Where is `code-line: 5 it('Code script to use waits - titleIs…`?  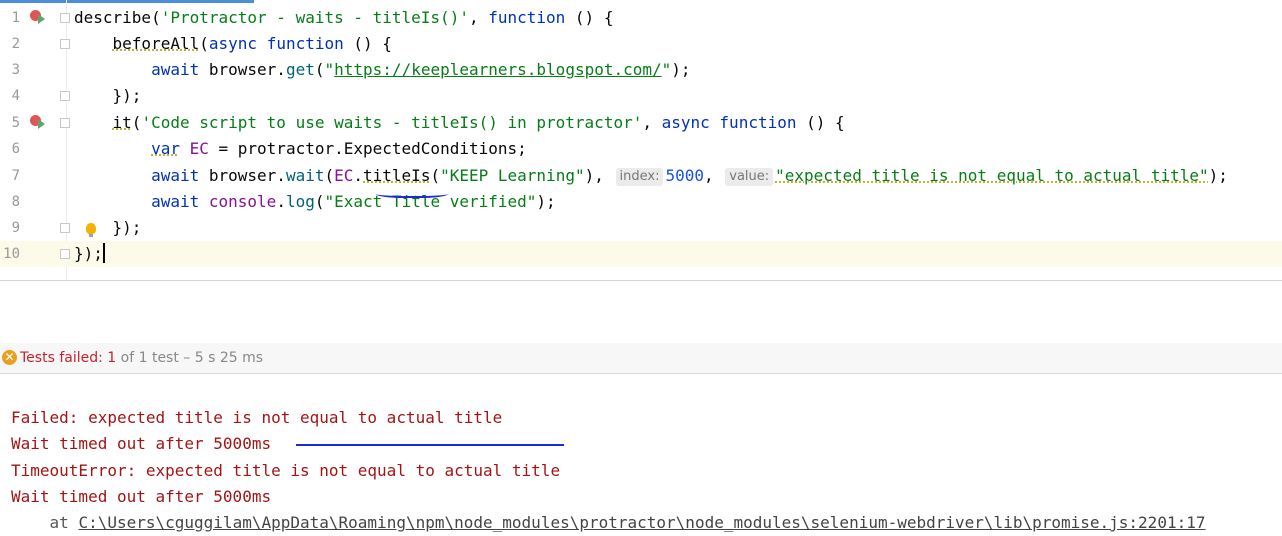
code-line: 5 it('Code script to use waits - titleIs… is located at coordinates (641, 123).